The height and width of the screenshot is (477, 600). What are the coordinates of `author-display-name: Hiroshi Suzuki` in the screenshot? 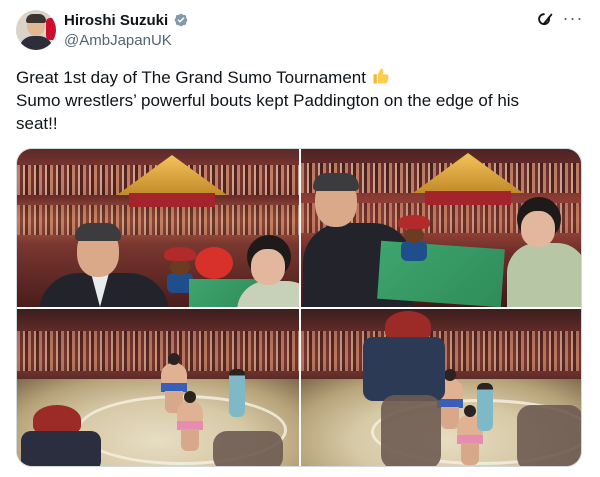 It's located at (116, 20).